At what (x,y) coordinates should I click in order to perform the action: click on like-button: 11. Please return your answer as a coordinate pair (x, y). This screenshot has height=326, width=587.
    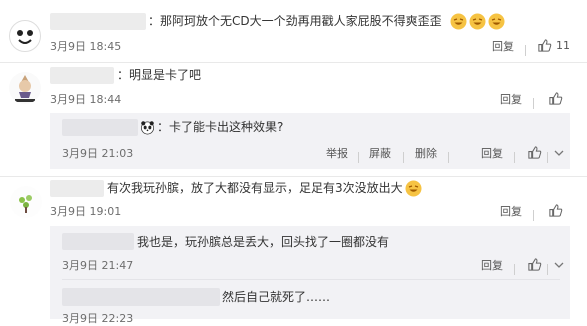
    Looking at the image, I should click on (553, 45).